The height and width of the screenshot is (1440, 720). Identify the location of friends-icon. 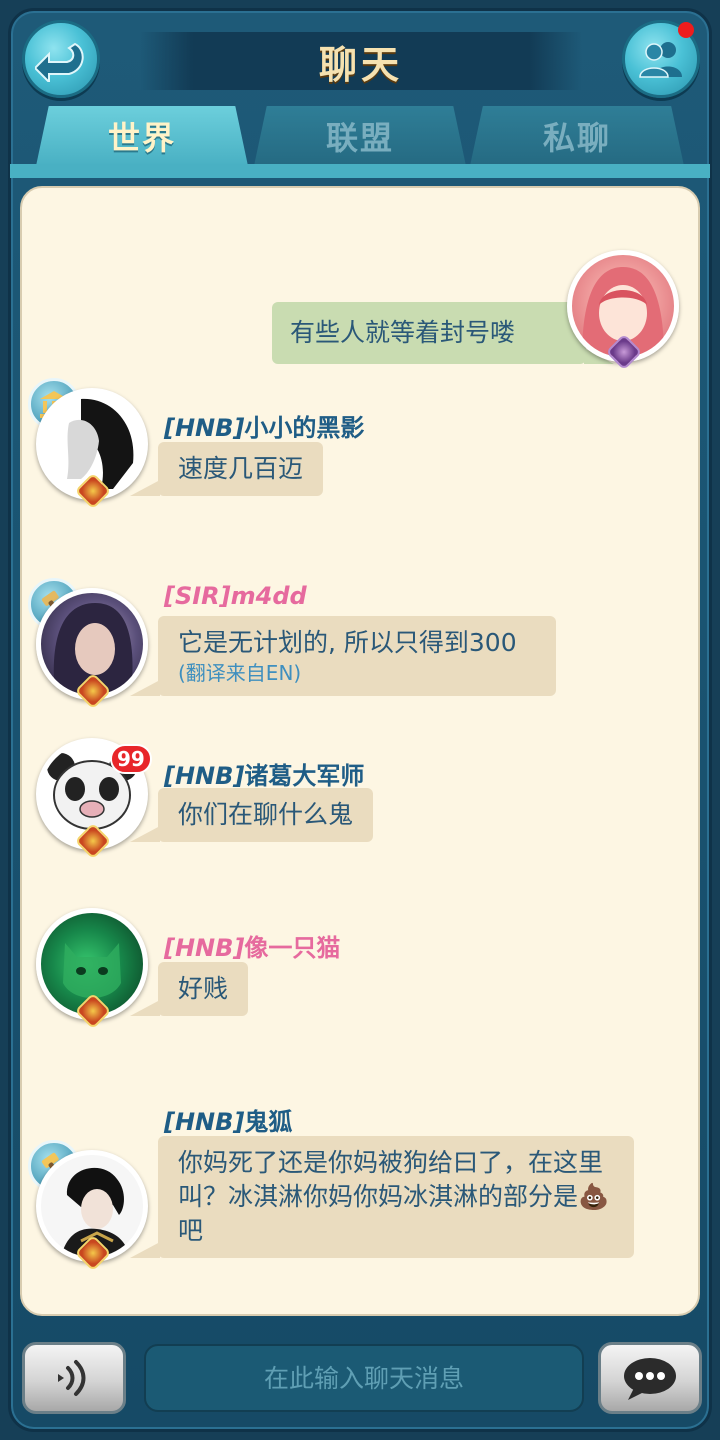
(660, 60).